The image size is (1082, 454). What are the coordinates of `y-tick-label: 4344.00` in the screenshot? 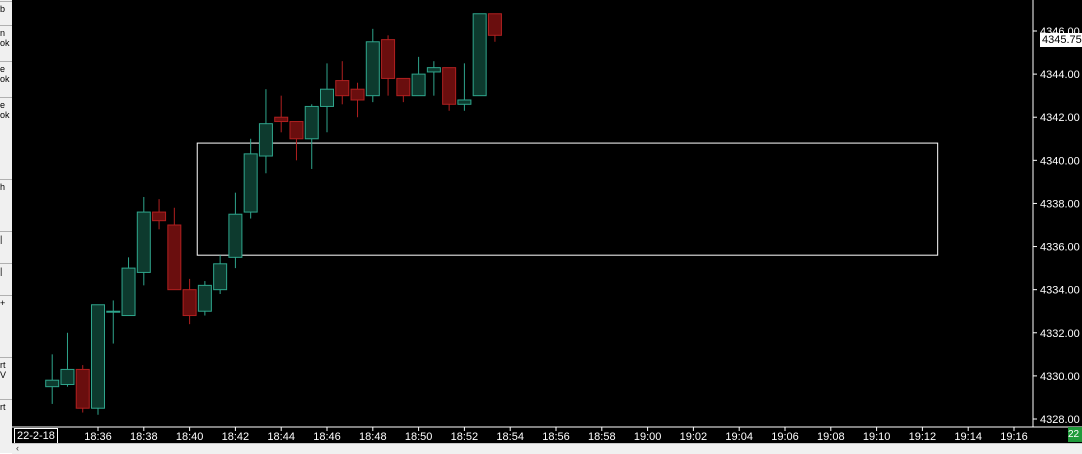 It's located at (1060, 75).